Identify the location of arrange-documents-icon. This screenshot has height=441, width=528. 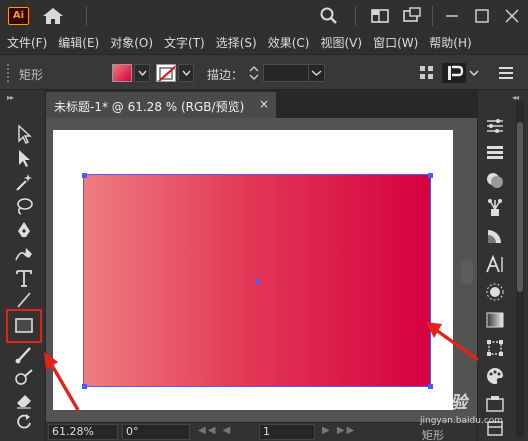
(412, 16).